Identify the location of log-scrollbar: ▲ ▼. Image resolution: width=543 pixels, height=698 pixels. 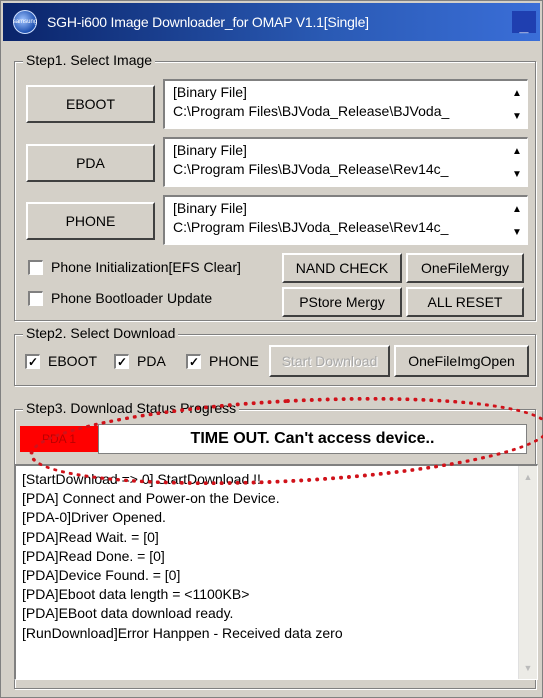
(527, 572).